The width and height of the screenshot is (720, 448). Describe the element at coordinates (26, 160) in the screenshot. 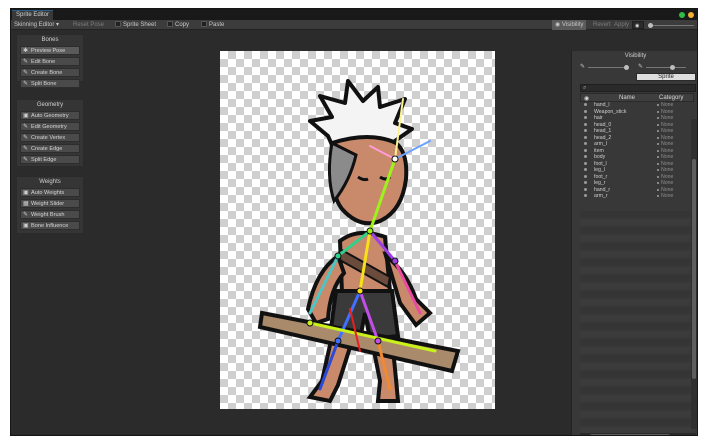

I see `split-edge-icon: ✎` at that location.